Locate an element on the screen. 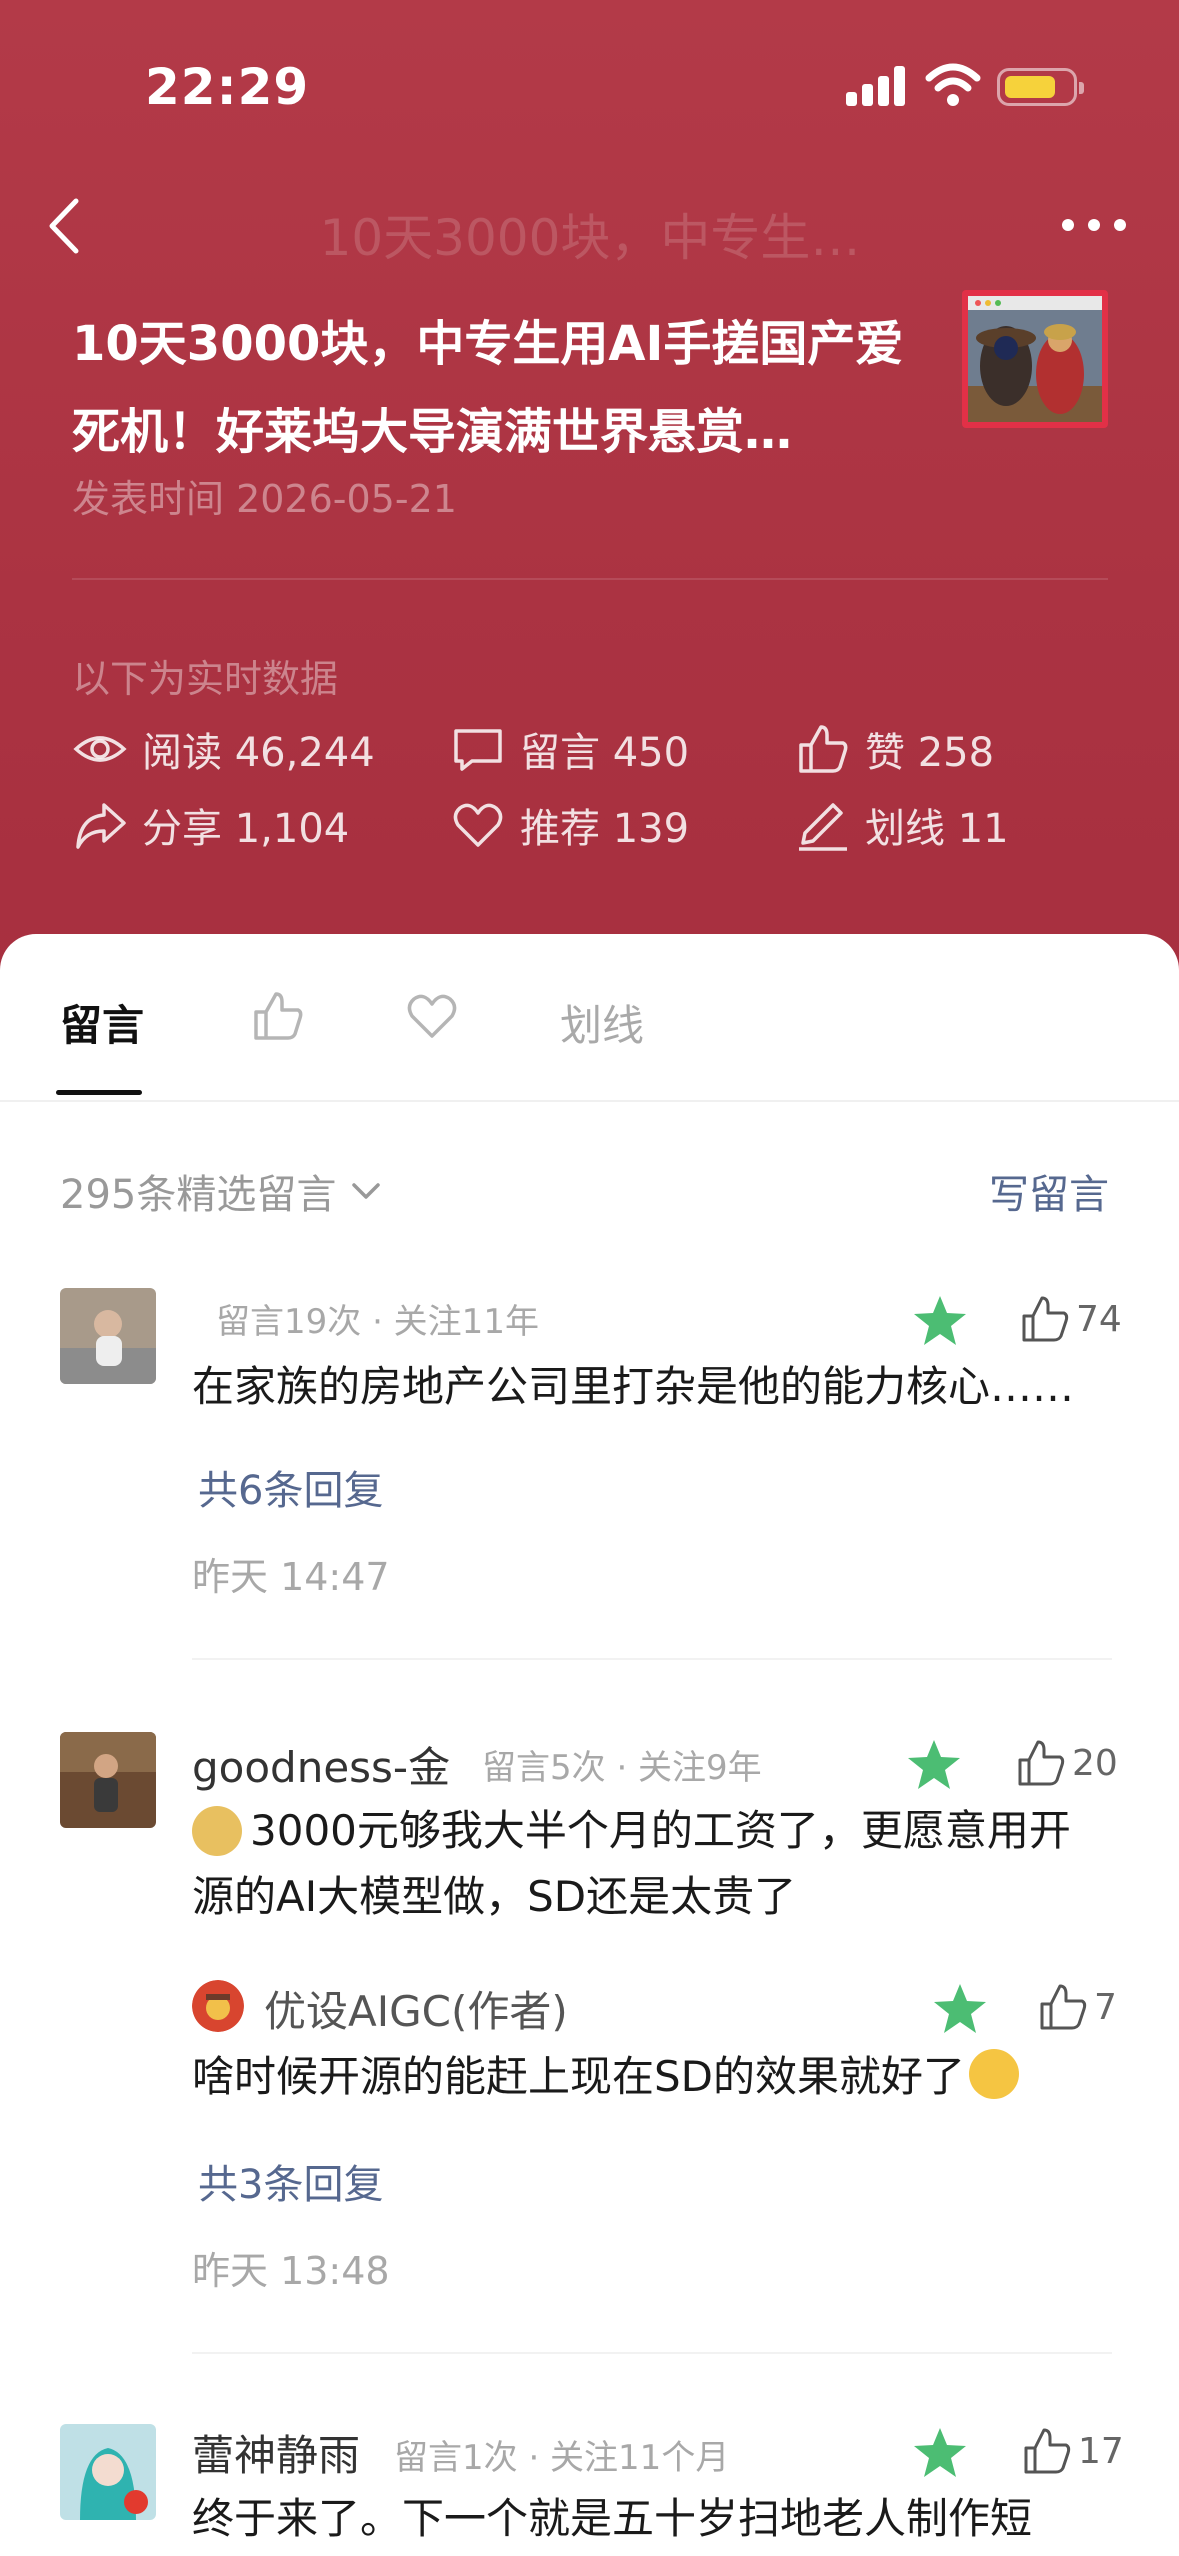 The height and width of the screenshot is (2556, 1179). stat-comments: 留言 450 is located at coordinates (569, 749).